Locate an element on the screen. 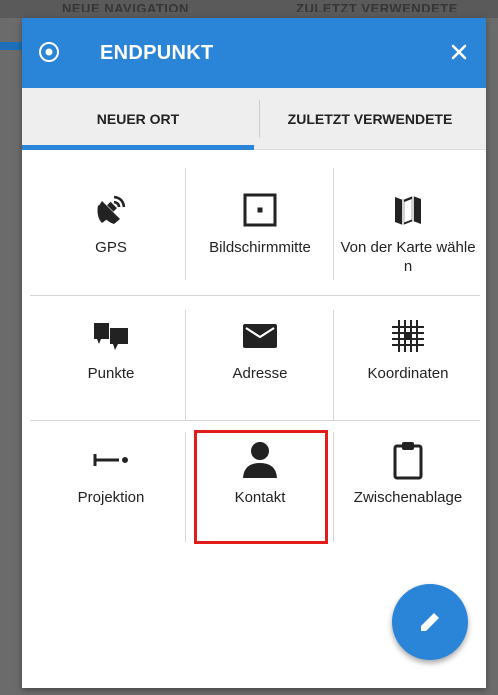 The width and height of the screenshot is (498, 695). option-points: Punkte is located at coordinates (111, 362).